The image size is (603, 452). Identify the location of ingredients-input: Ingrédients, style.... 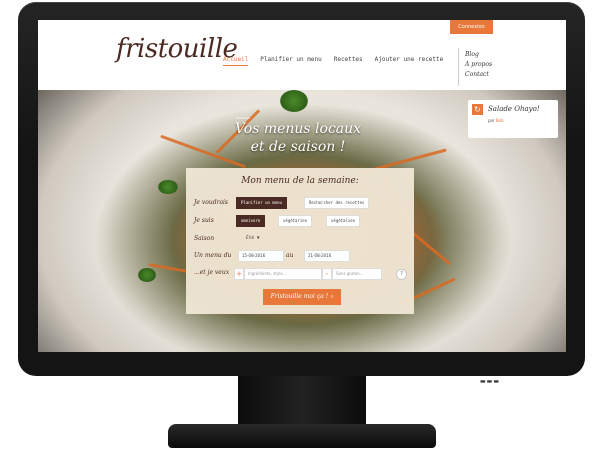
(283, 274).